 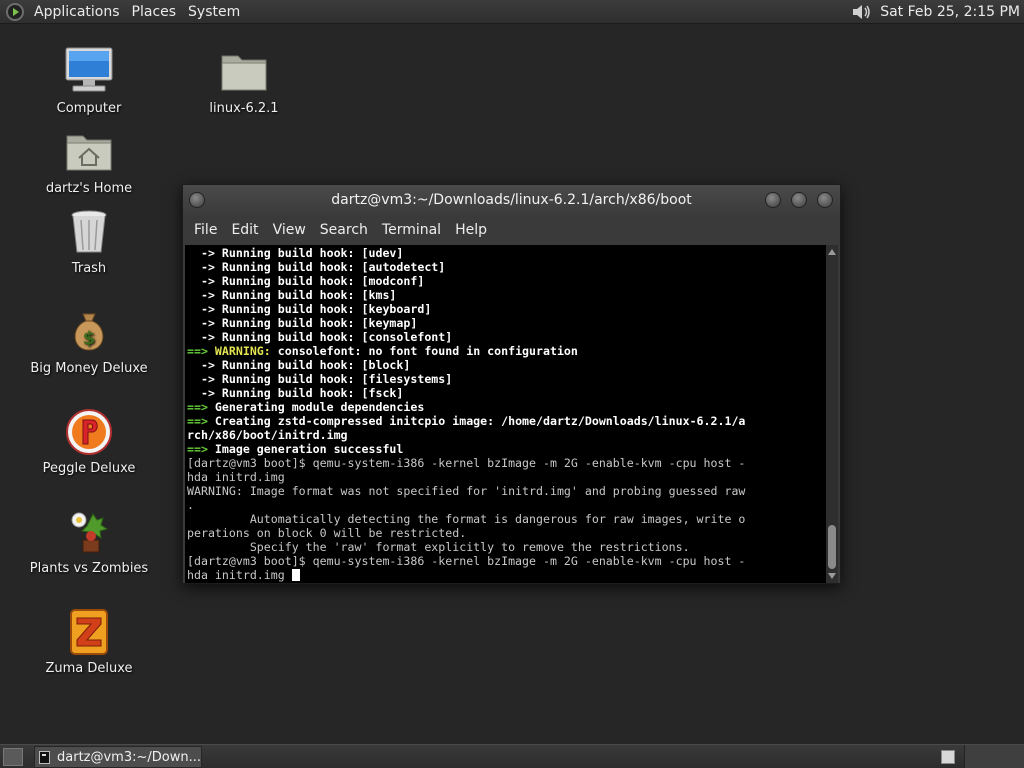 I want to click on plant-icon, so click(x=89, y=532).